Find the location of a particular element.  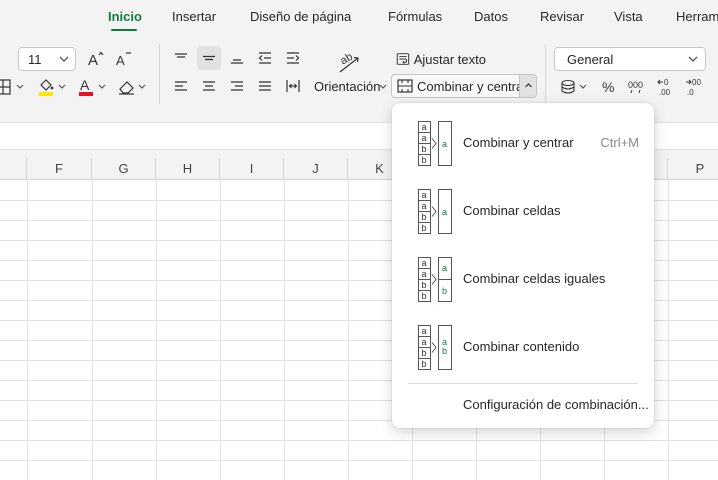

decrease-indent-button is located at coordinates (265, 58).